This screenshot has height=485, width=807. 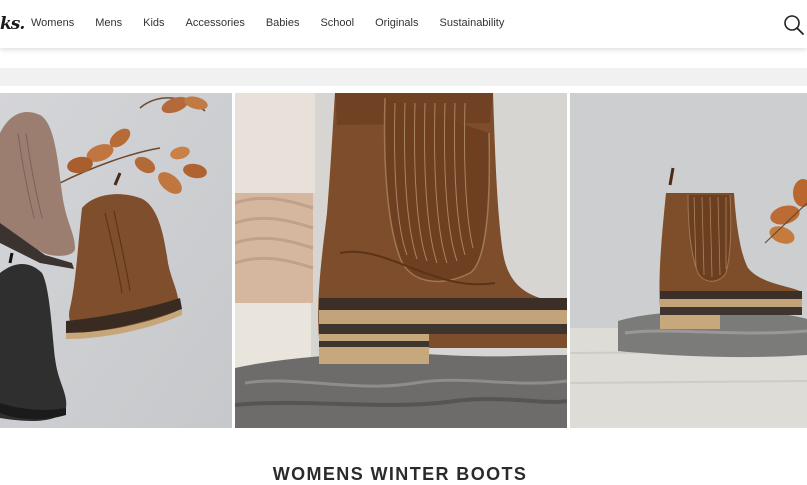 What do you see at coordinates (108, 23) in the screenshot?
I see `nav-item-mens: Mens` at bounding box center [108, 23].